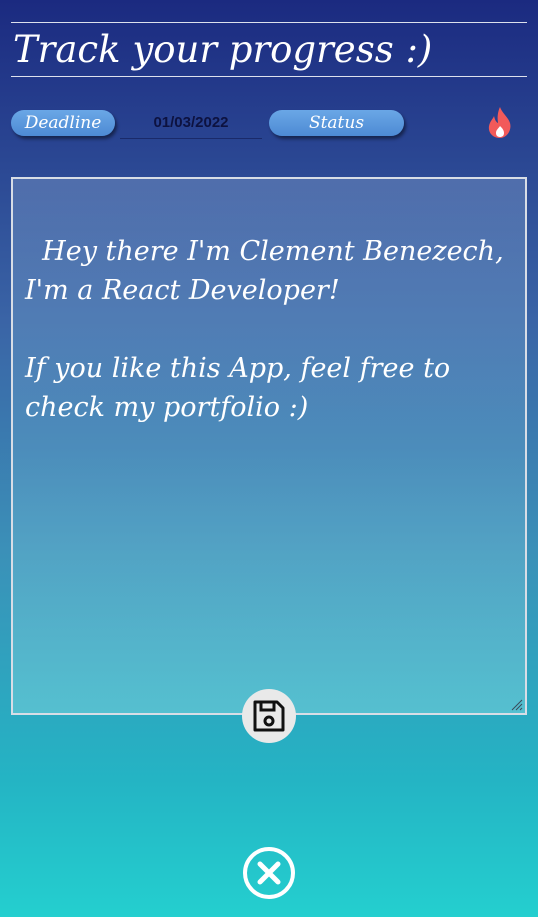 The height and width of the screenshot is (917, 538). I want to click on status-button: Status, so click(336, 123).